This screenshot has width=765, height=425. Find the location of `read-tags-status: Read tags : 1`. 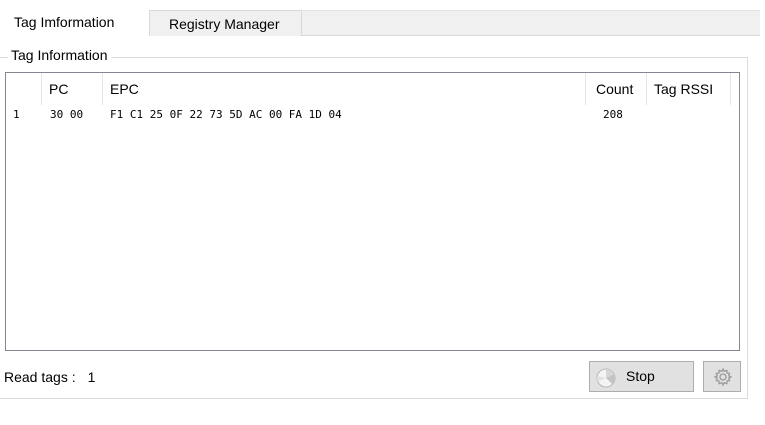

read-tags-status: Read tags : 1 is located at coordinates (49, 377).